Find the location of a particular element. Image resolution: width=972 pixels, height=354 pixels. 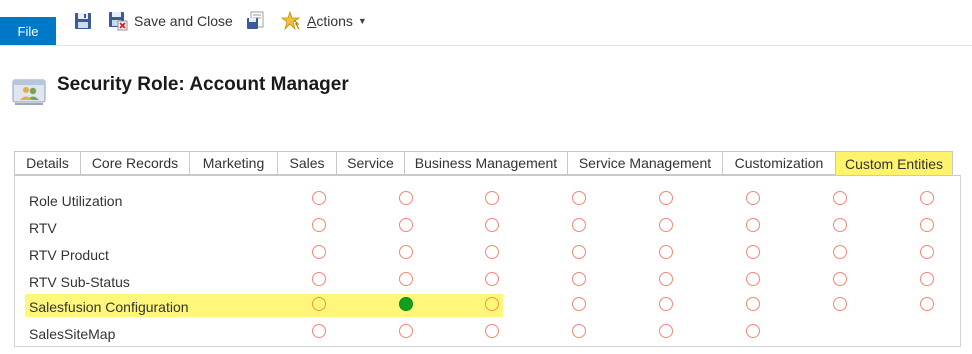

chevron-down-icon: ▼ is located at coordinates (362, 21).